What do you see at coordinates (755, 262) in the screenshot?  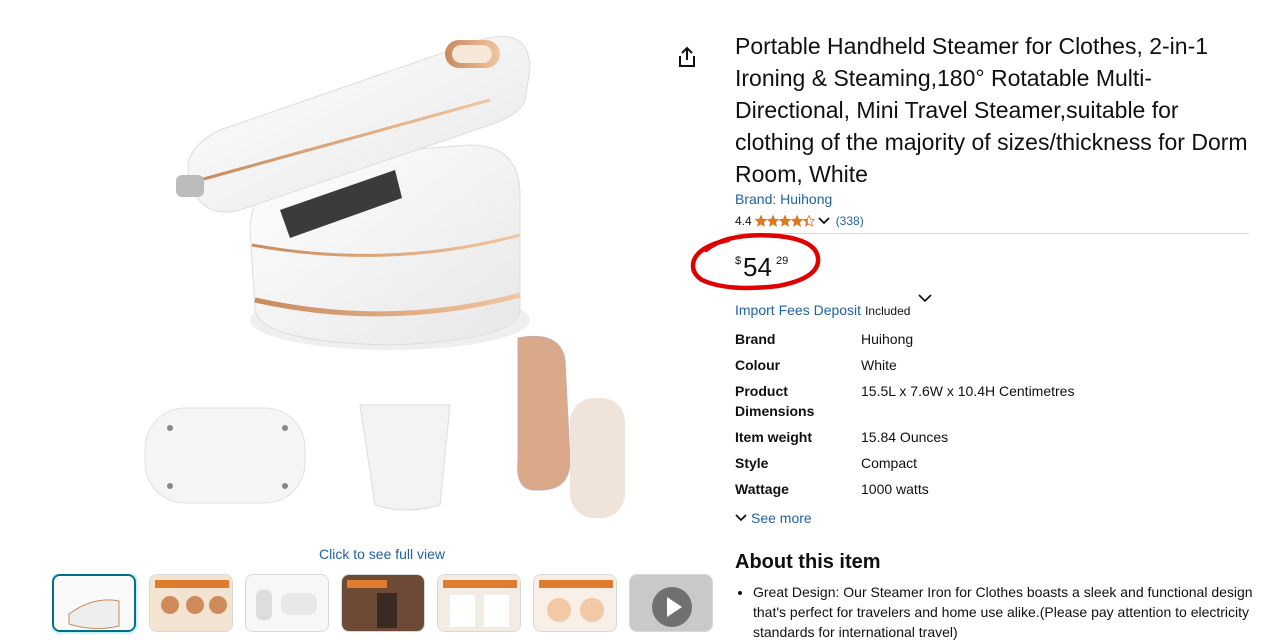 I see `red-annotation-circle` at bounding box center [755, 262].